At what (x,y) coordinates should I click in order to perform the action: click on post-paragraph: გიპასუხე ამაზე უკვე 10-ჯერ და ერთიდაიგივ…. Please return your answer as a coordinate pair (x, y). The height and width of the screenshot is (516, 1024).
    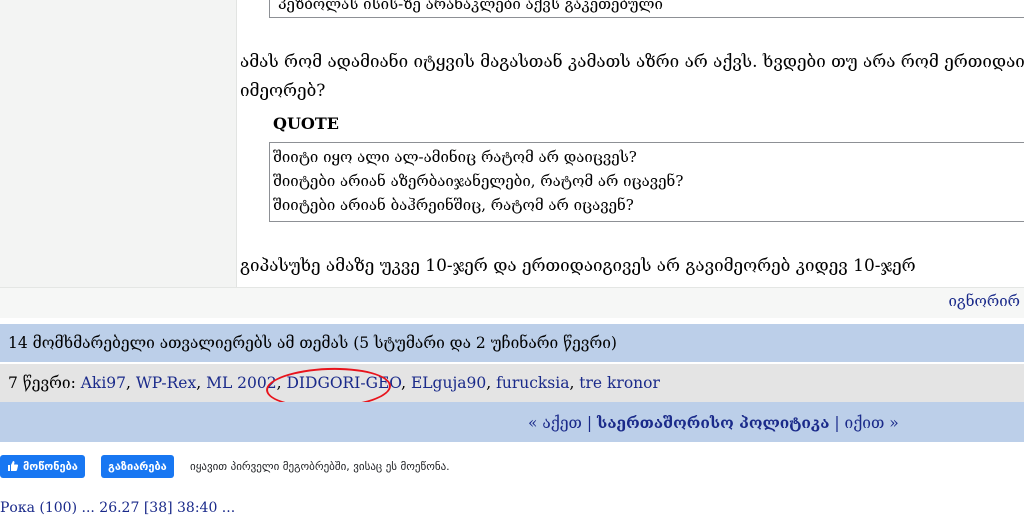
    Looking at the image, I should click on (578, 266).